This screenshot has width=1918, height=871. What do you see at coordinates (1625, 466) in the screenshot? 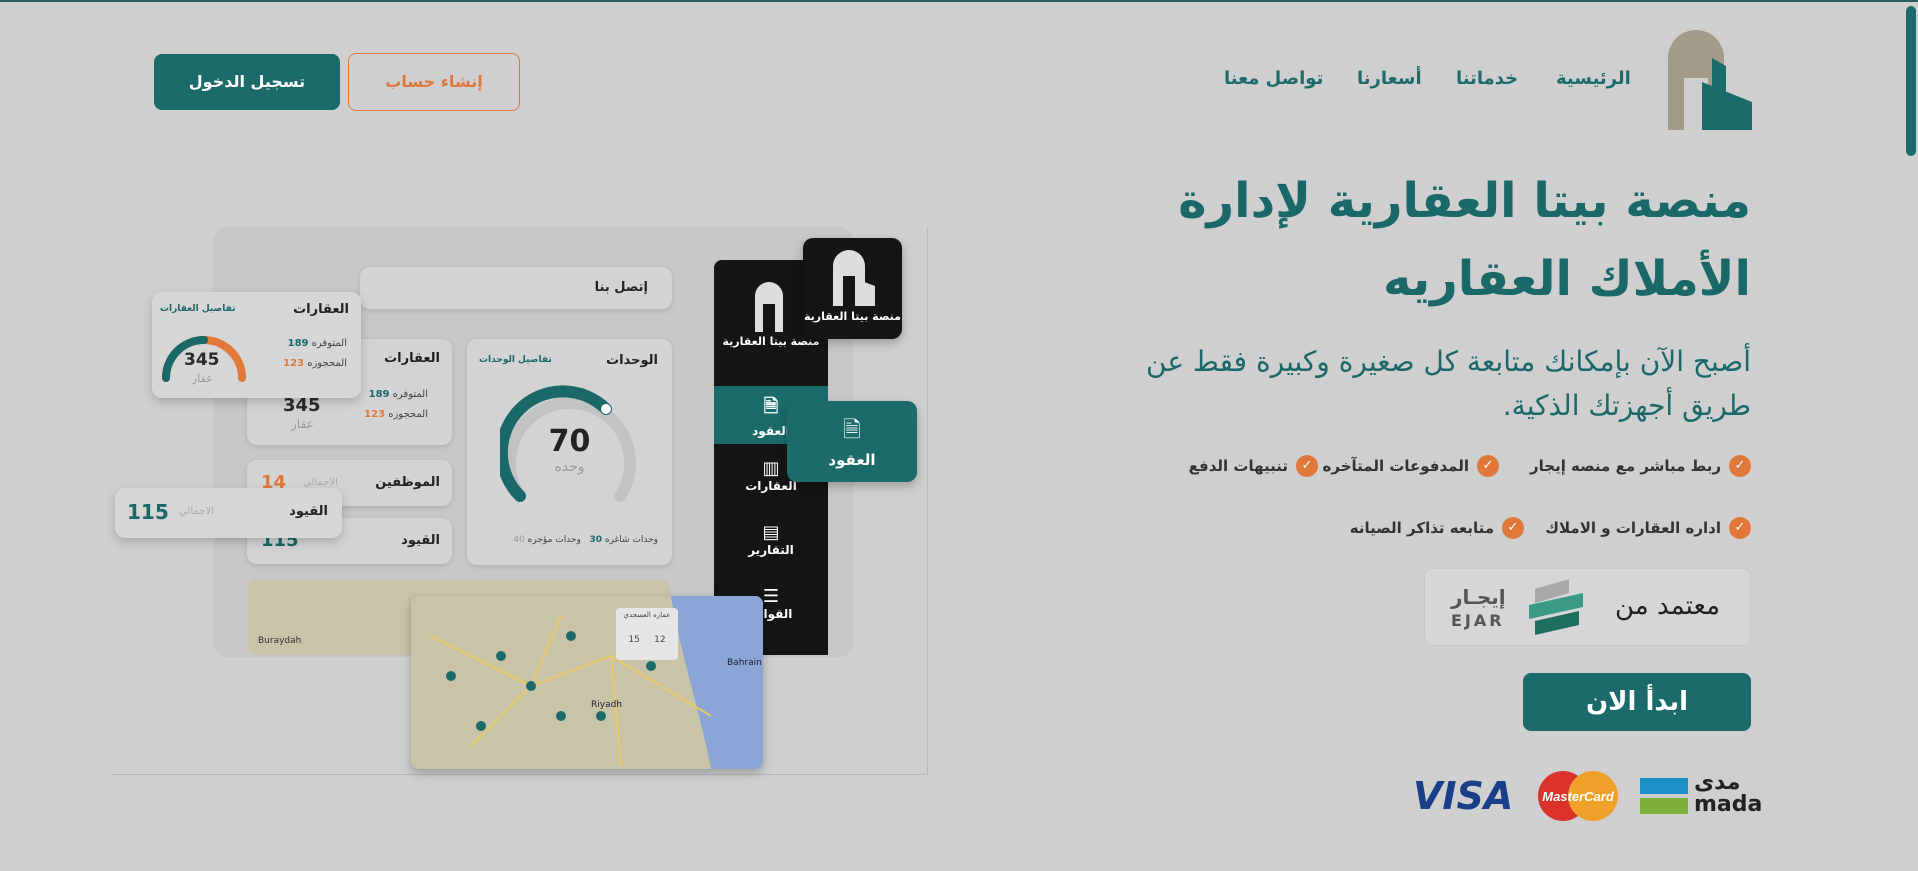
I see `feature-label: ربط مباشر مع منصه إيجار` at bounding box center [1625, 466].